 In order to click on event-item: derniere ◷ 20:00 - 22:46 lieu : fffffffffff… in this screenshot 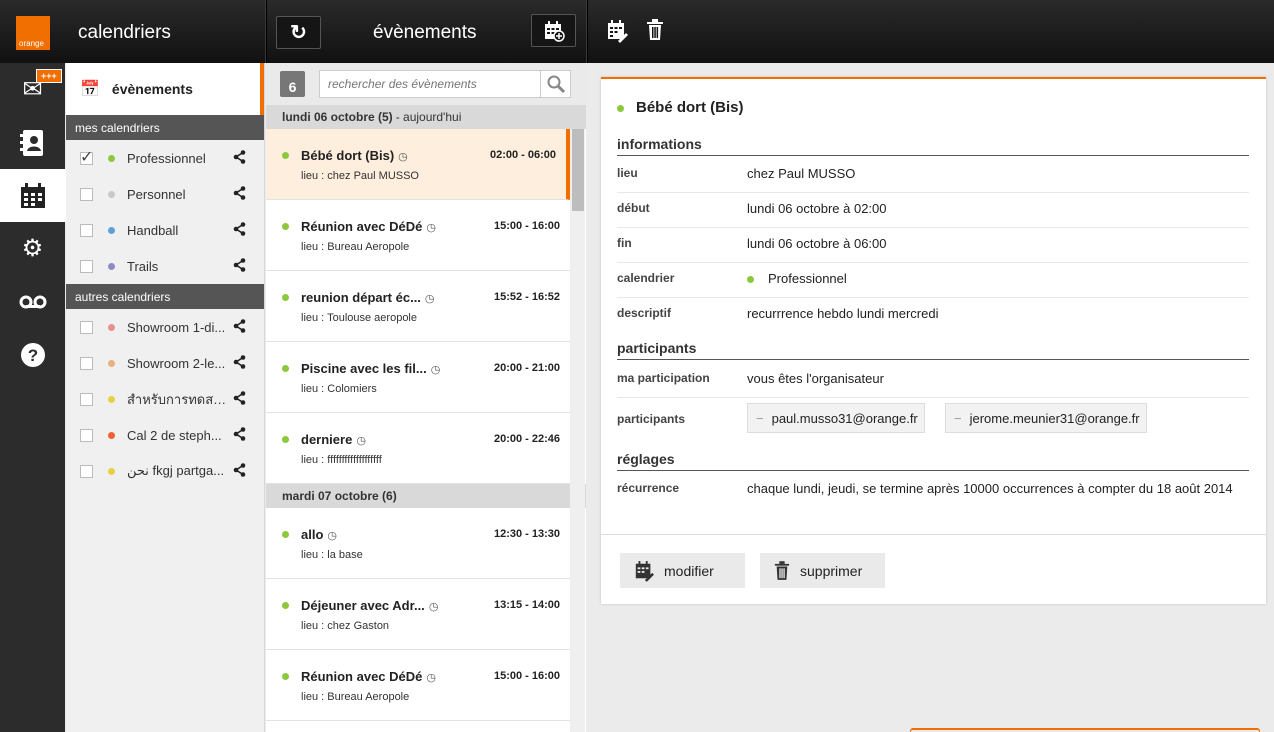, I will do `click(418, 448)`.